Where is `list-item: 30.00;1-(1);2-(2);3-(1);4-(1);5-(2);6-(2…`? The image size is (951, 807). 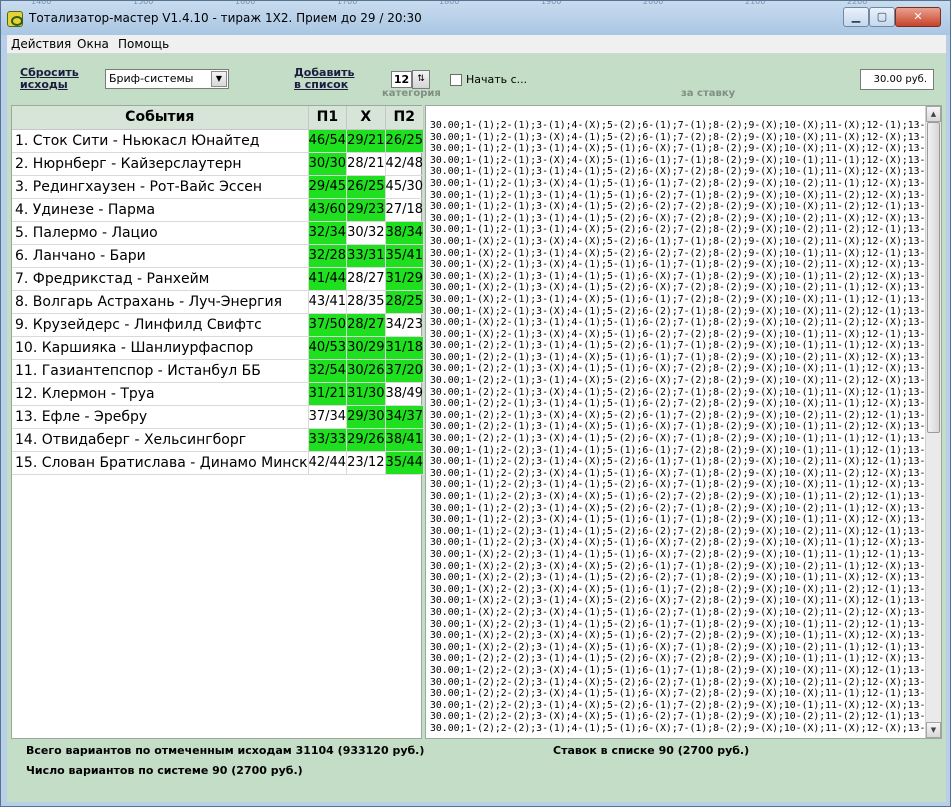 list-item: 30.00;1-(1);2-(2);3-(1);4-(1);5-(2);6-(2… is located at coordinates (678, 532).